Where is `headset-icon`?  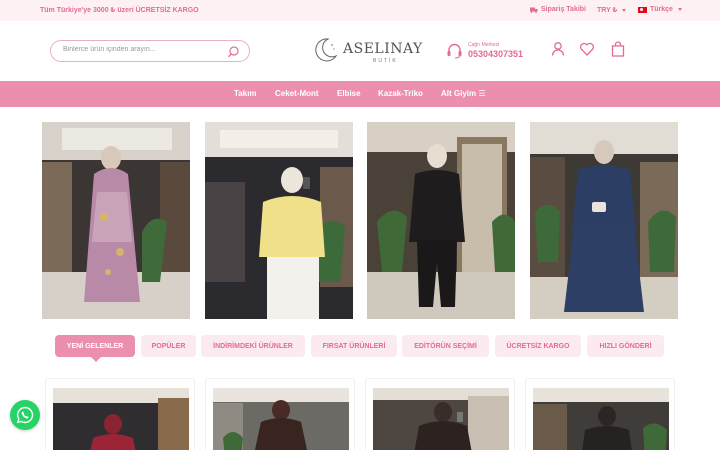
headset-icon is located at coordinates (454, 51).